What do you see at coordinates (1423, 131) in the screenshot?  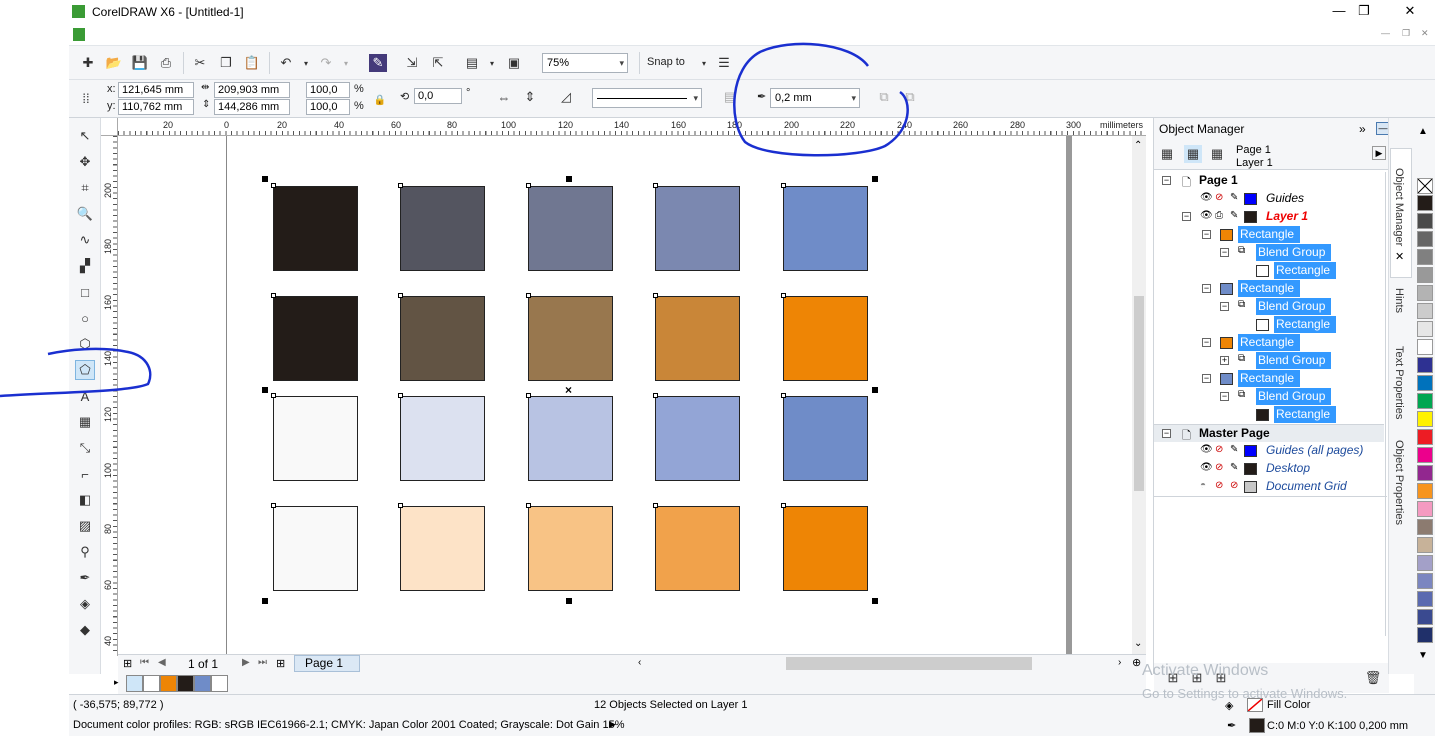 I see `palette-scroll-up-icon: ▲` at bounding box center [1423, 131].